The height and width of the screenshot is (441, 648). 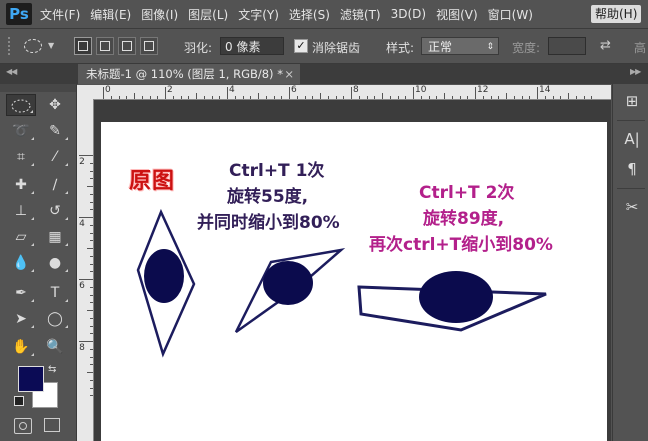 I want to click on preset-caret-icon: ▼, so click(x=51, y=45).